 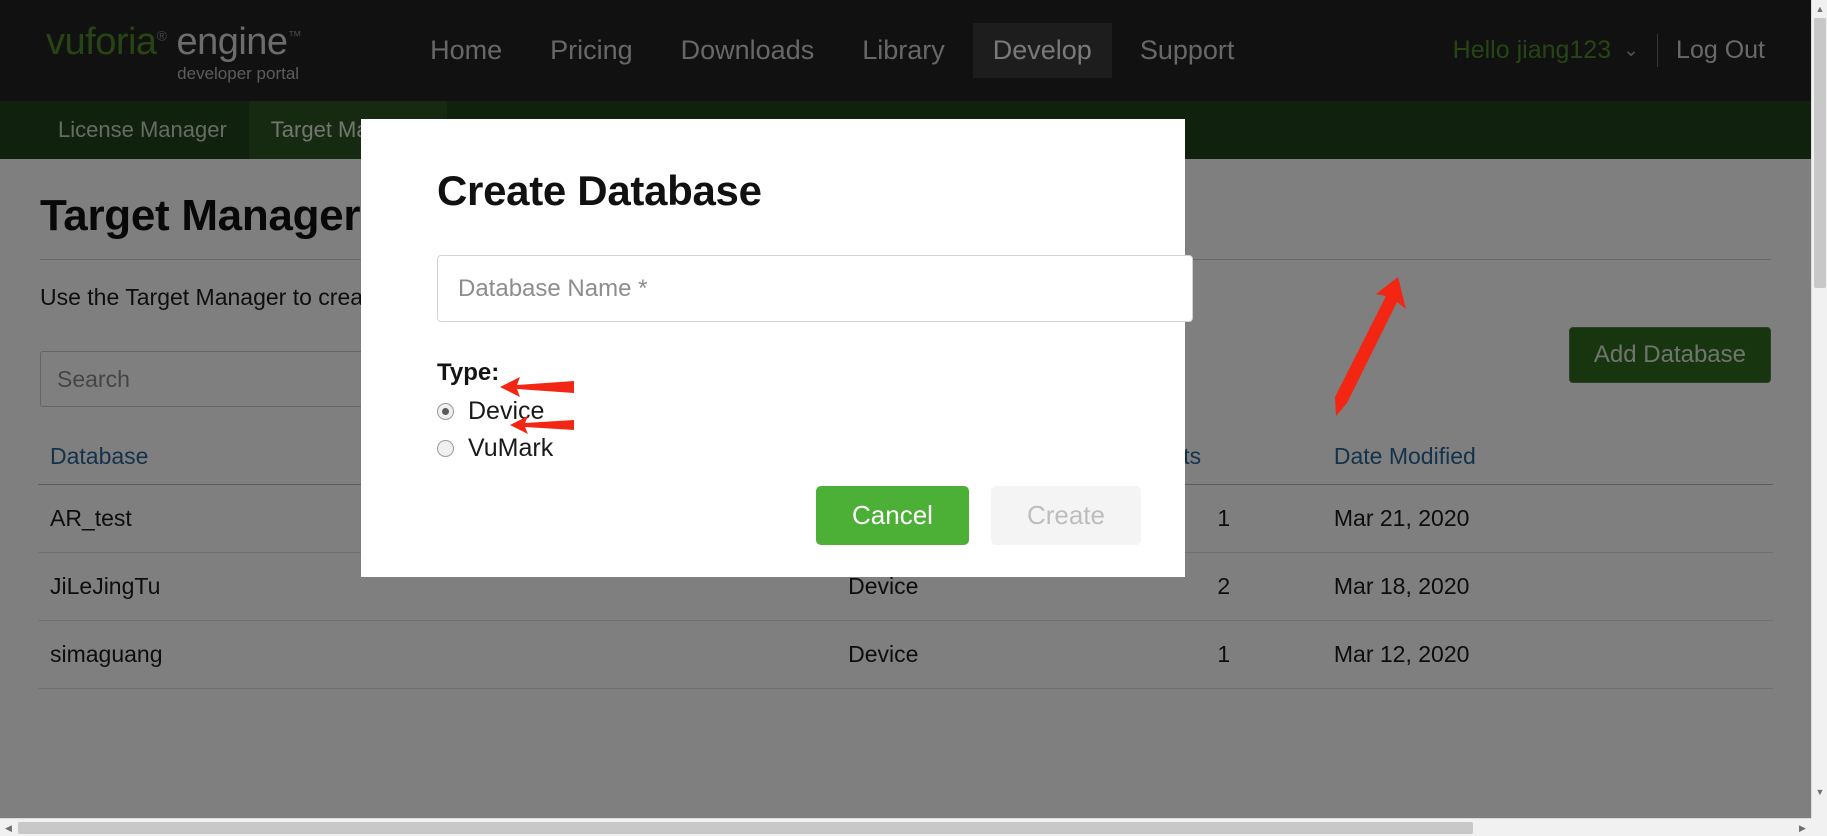 What do you see at coordinates (445, 411) in the screenshot?
I see `radio-button-device-icon` at bounding box center [445, 411].